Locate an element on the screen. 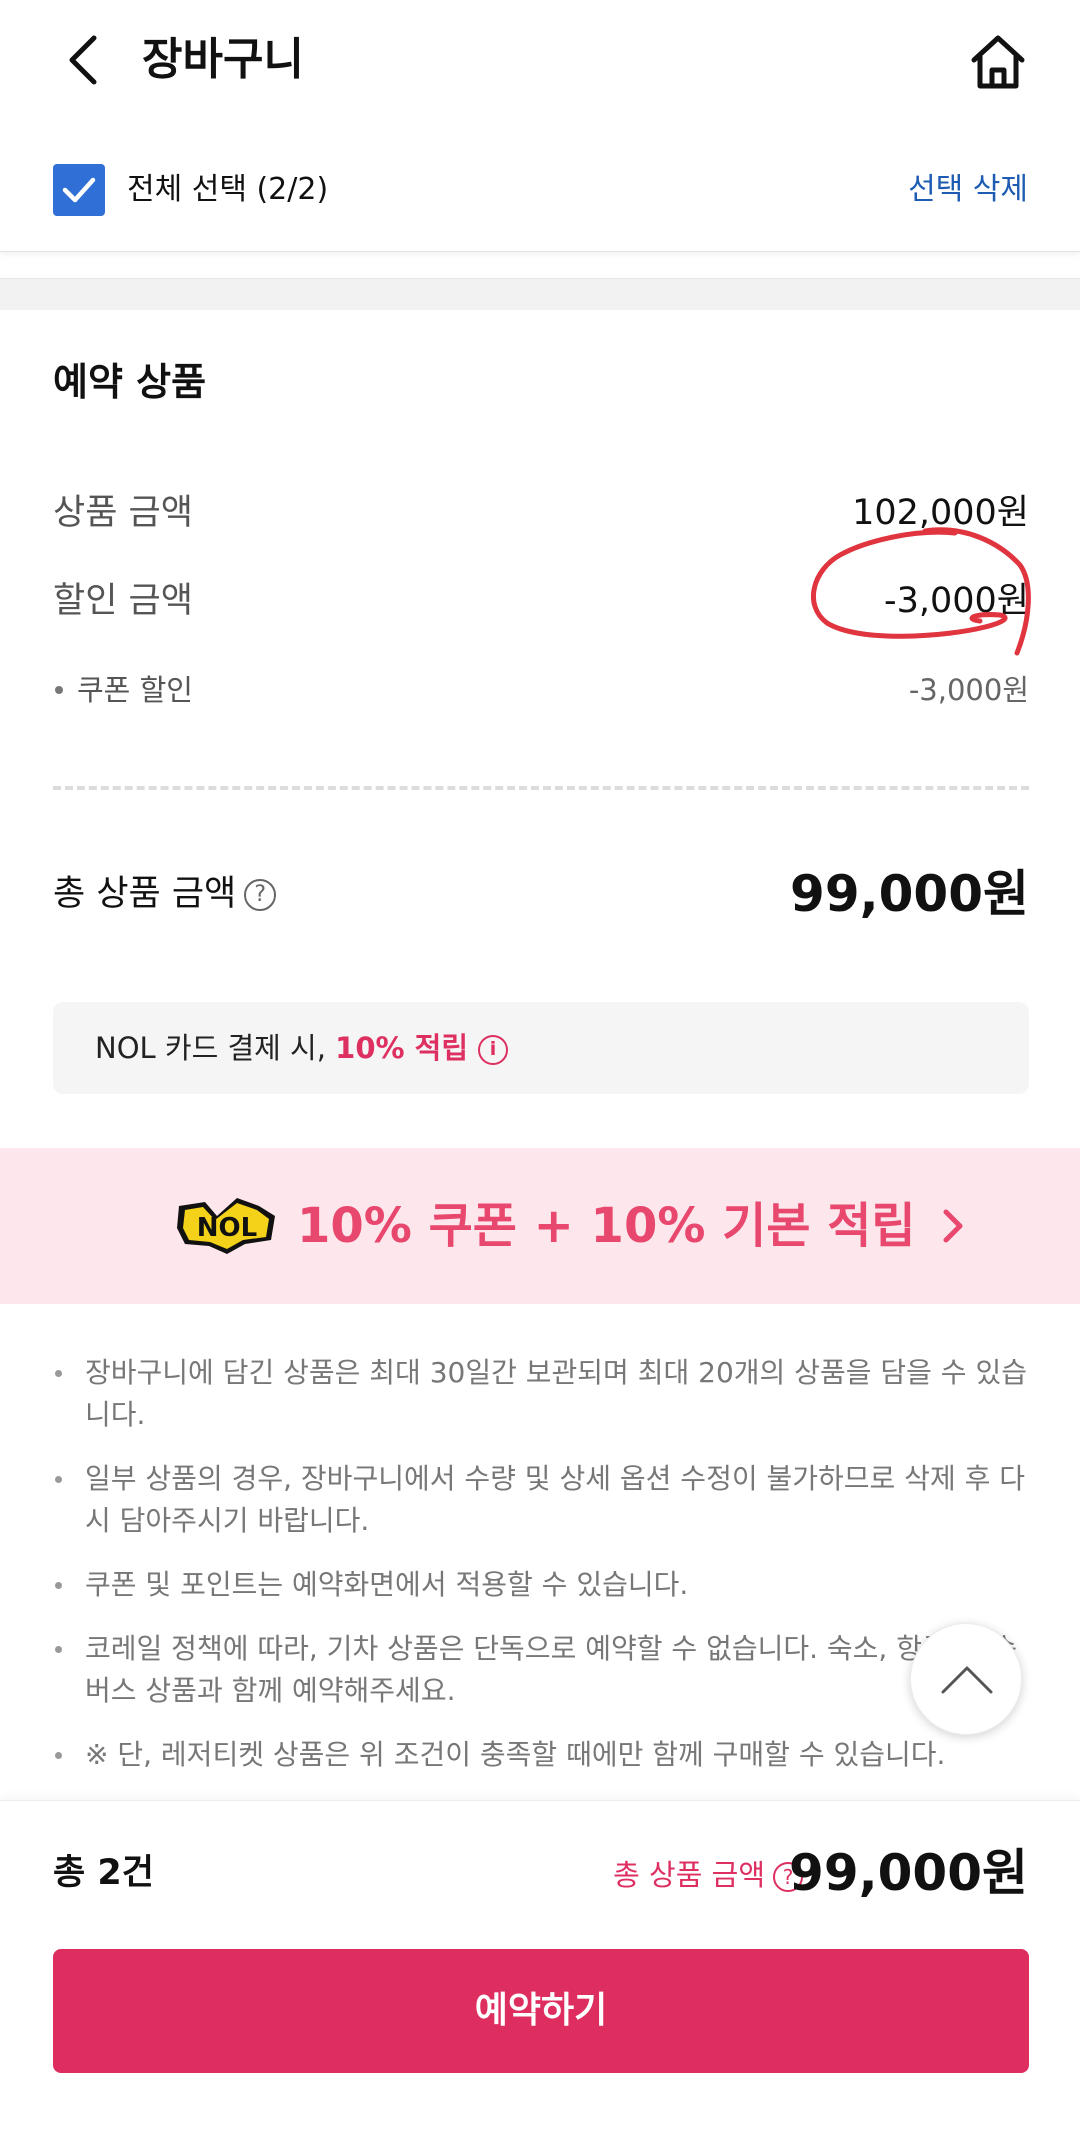 The height and width of the screenshot is (2133, 1080). notice-item: 쿠폰 및 포인트는 예약화면에서 적용할 수 있습니다. is located at coordinates (541, 1585).